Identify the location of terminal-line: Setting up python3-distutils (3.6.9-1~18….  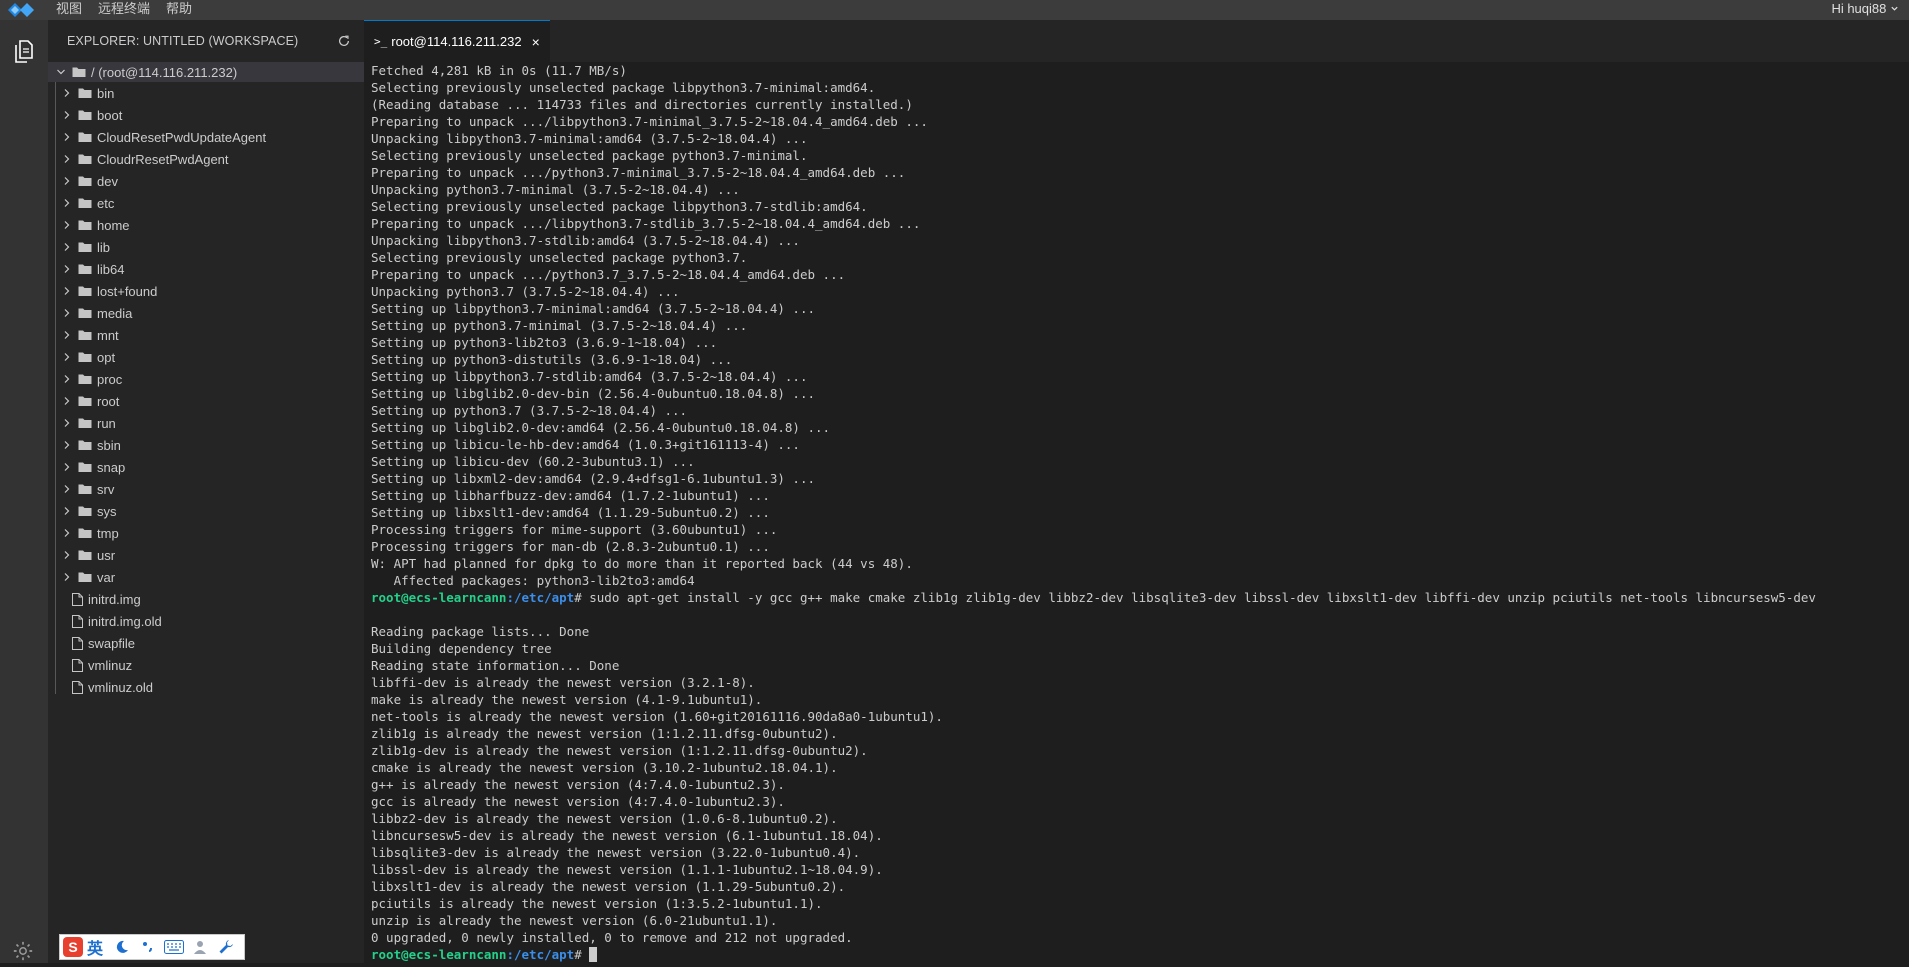
(552, 359).